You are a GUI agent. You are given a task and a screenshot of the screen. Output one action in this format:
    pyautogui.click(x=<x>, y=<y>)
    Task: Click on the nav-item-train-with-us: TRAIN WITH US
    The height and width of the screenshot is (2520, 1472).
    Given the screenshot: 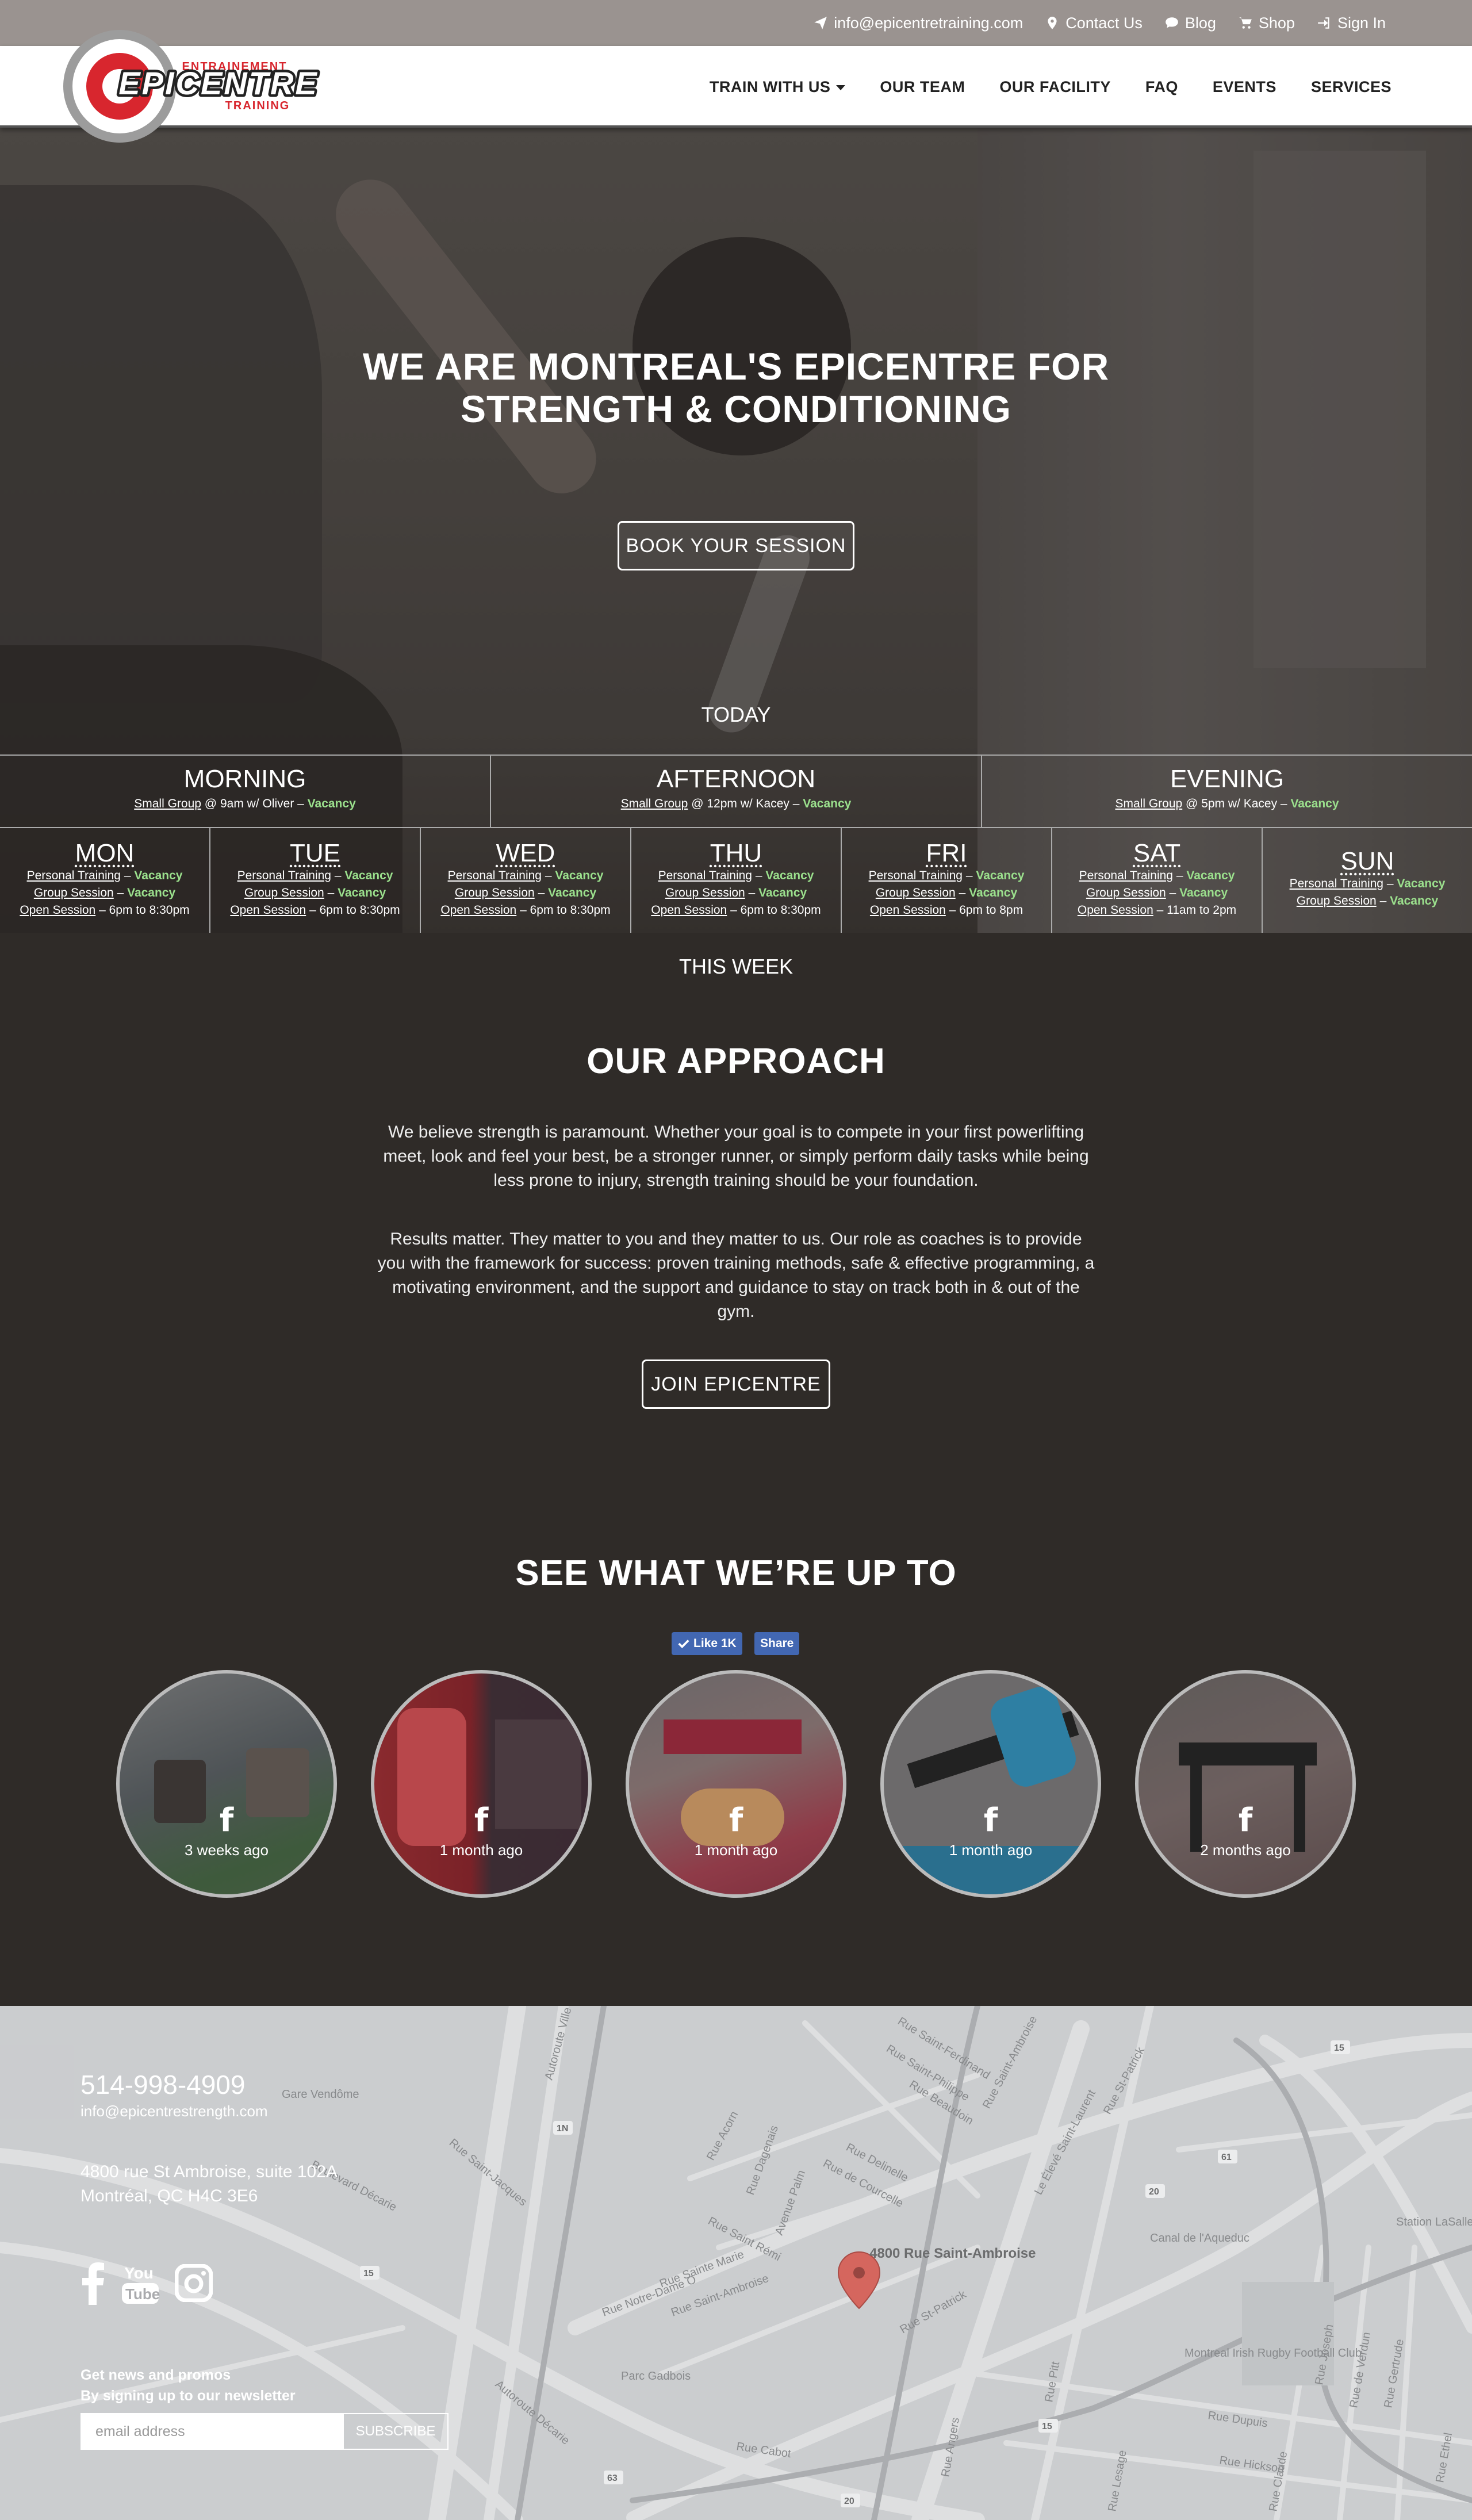 What is the action you would take?
    pyautogui.click(x=777, y=87)
    